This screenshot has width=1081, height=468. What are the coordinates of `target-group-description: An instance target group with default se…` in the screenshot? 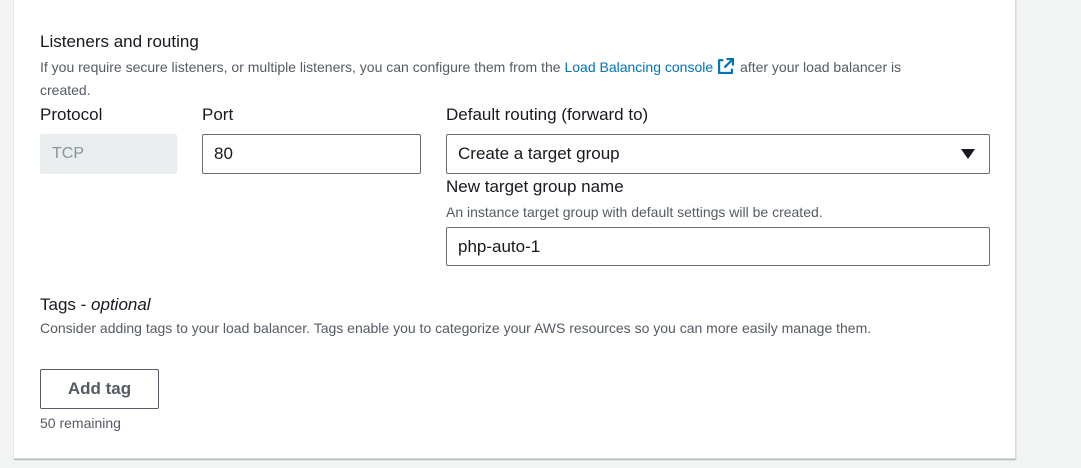 It's located at (634, 212).